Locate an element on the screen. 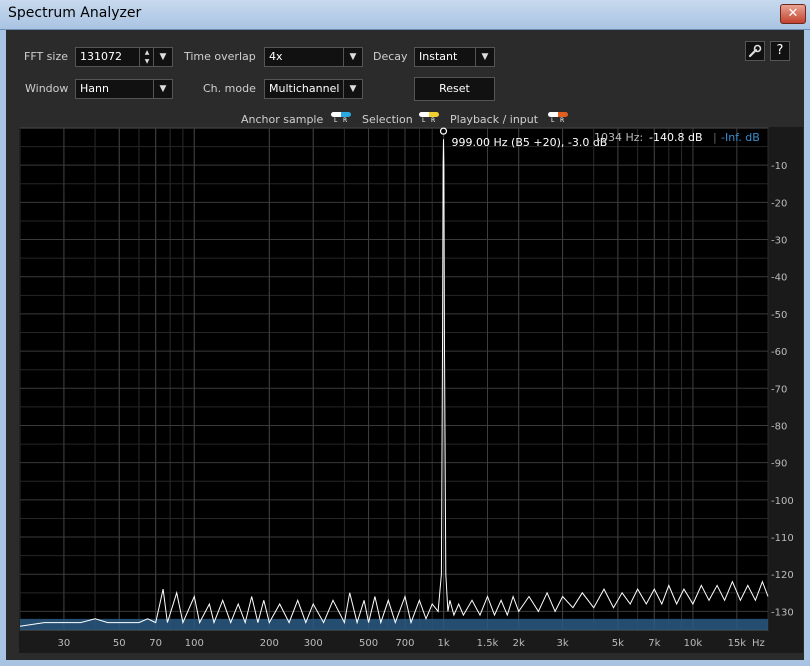 The image size is (810, 666). y-tick-label: -10 is located at coordinates (779, 166).